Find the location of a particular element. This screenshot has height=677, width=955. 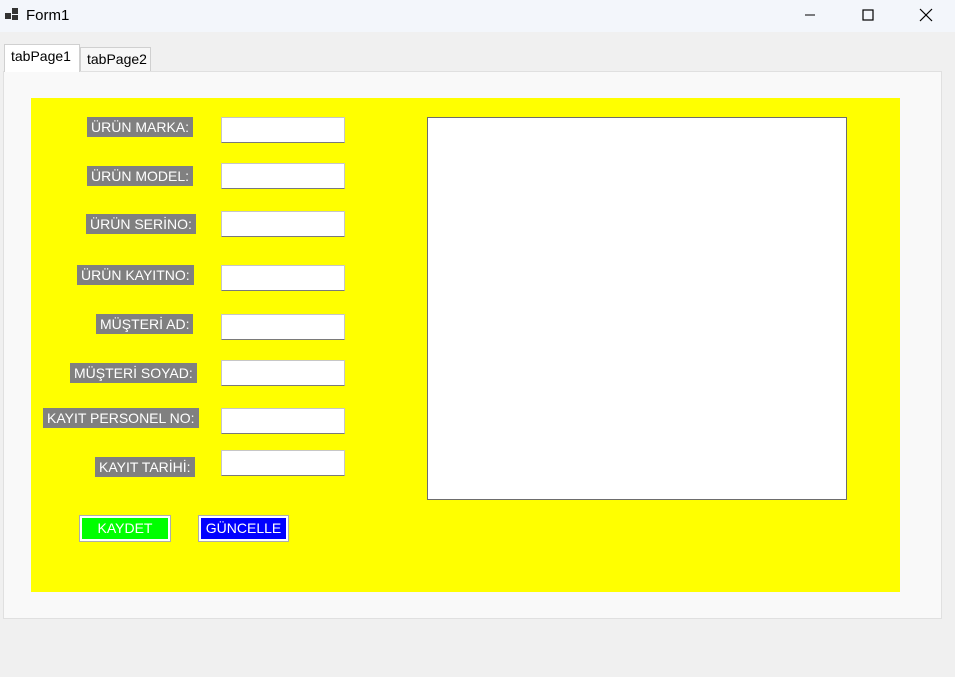

maximize-icon is located at coordinates (868, 15).